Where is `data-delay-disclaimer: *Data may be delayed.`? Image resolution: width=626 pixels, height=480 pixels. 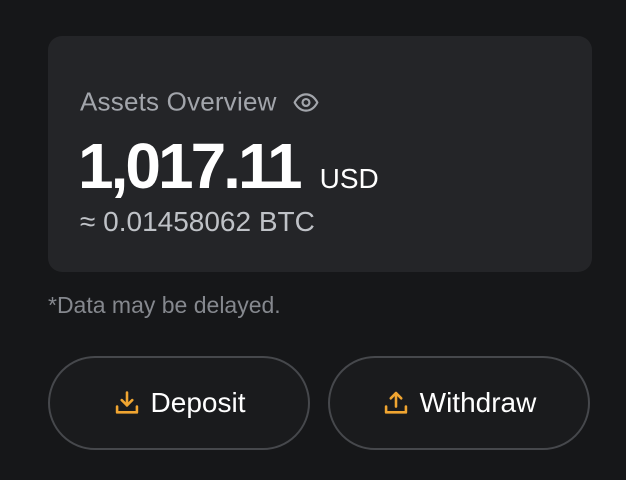
data-delay-disclaimer: *Data may be delayed. is located at coordinates (164, 305).